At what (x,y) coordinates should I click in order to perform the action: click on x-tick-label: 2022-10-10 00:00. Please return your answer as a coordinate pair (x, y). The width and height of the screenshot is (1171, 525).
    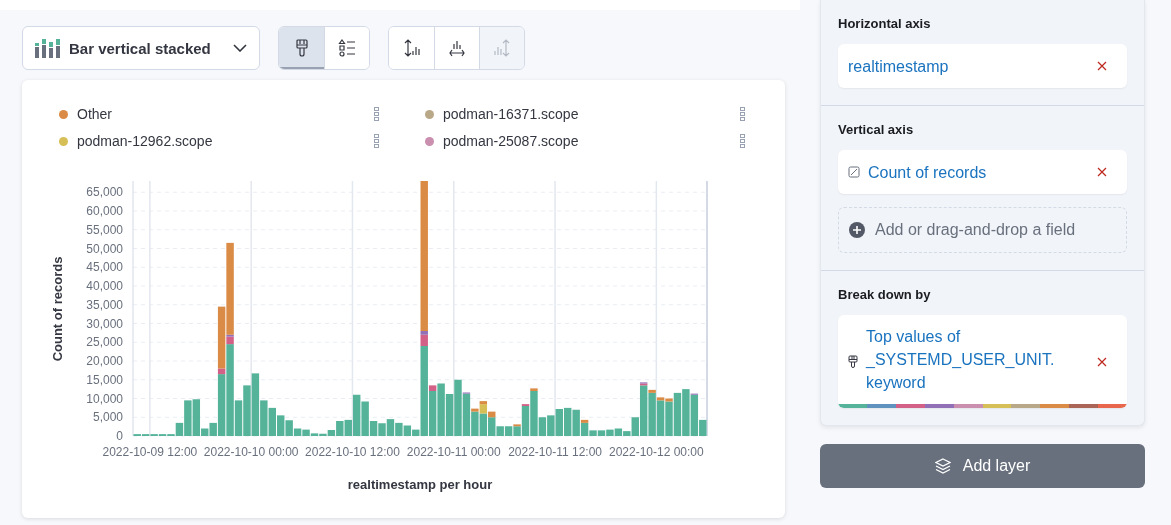
    Looking at the image, I should click on (251, 452).